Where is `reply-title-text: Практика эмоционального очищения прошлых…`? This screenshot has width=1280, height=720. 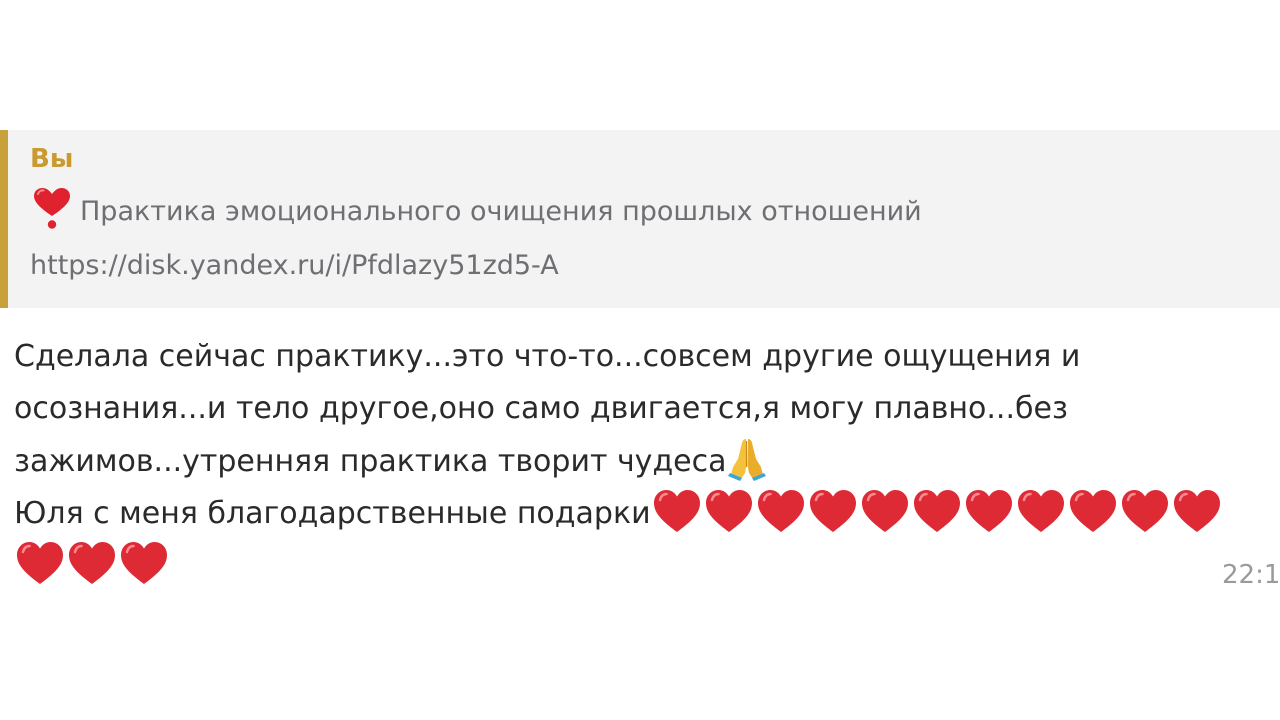
reply-title-text: Практика эмоционального очищения прошлых… is located at coordinates (501, 211).